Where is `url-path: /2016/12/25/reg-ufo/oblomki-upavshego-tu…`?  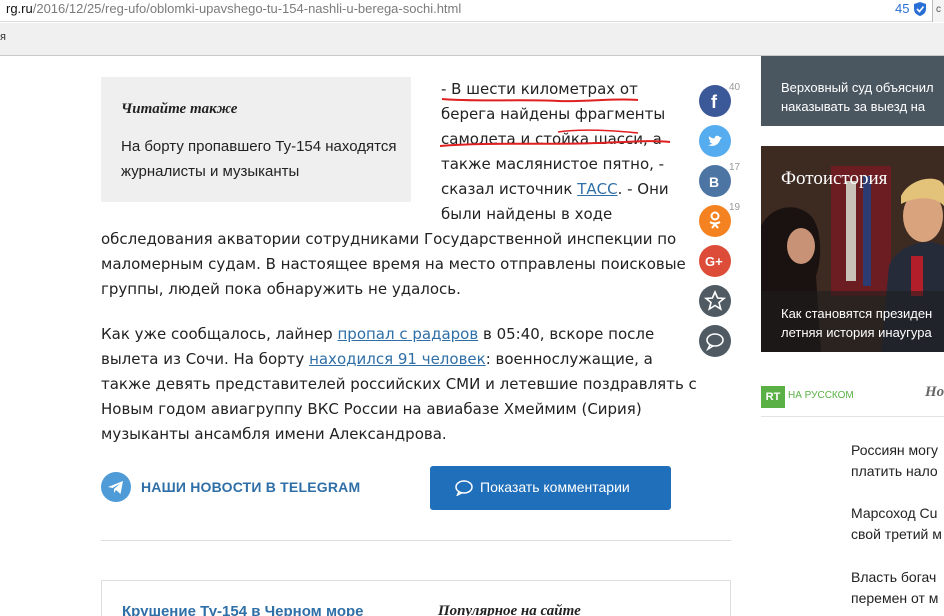 url-path: /2016/12/25/reg-ufo/oblomki-upavshego-tu… is located at coordinates (247, 8).